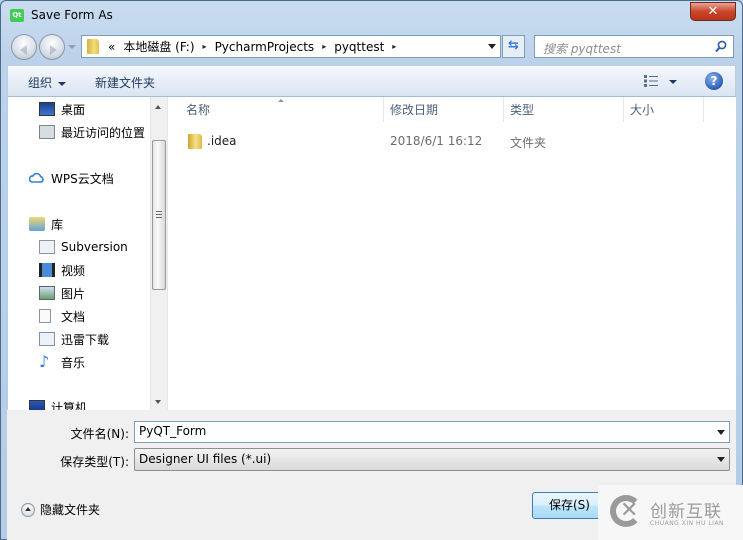 The image size is (743, 540). I want to click on sidebar-item-label: 迅雷下载, so click(85, 339).